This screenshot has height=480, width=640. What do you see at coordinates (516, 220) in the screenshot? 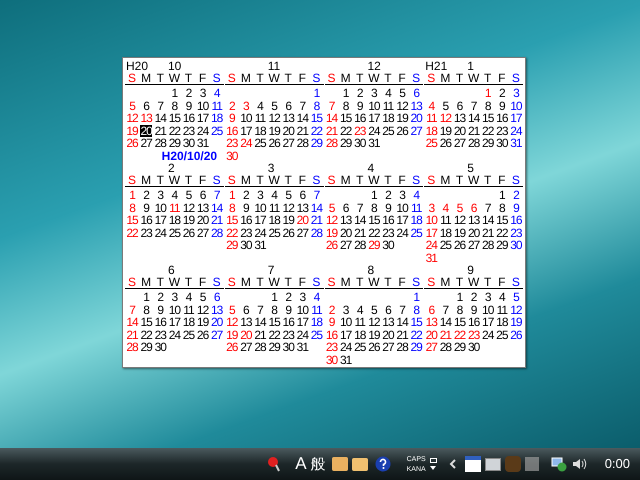
I see `calendar-day: 16` at bounding box center [516, 220].